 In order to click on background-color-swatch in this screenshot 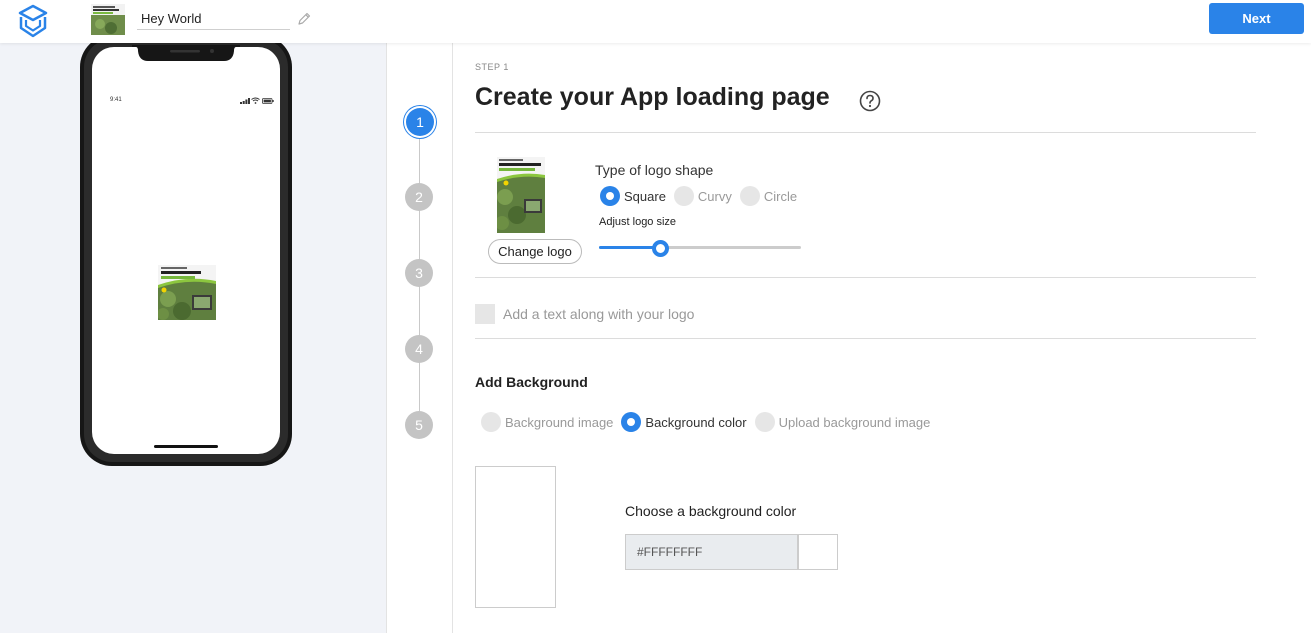, I will do `click(818, 552)`.